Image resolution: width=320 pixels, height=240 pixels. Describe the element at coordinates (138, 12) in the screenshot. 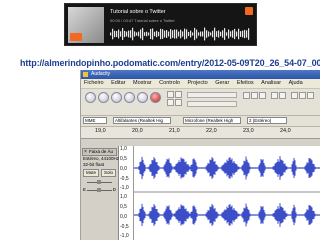

I see `player-title: Tutorial sobre o Twitter` at that location.